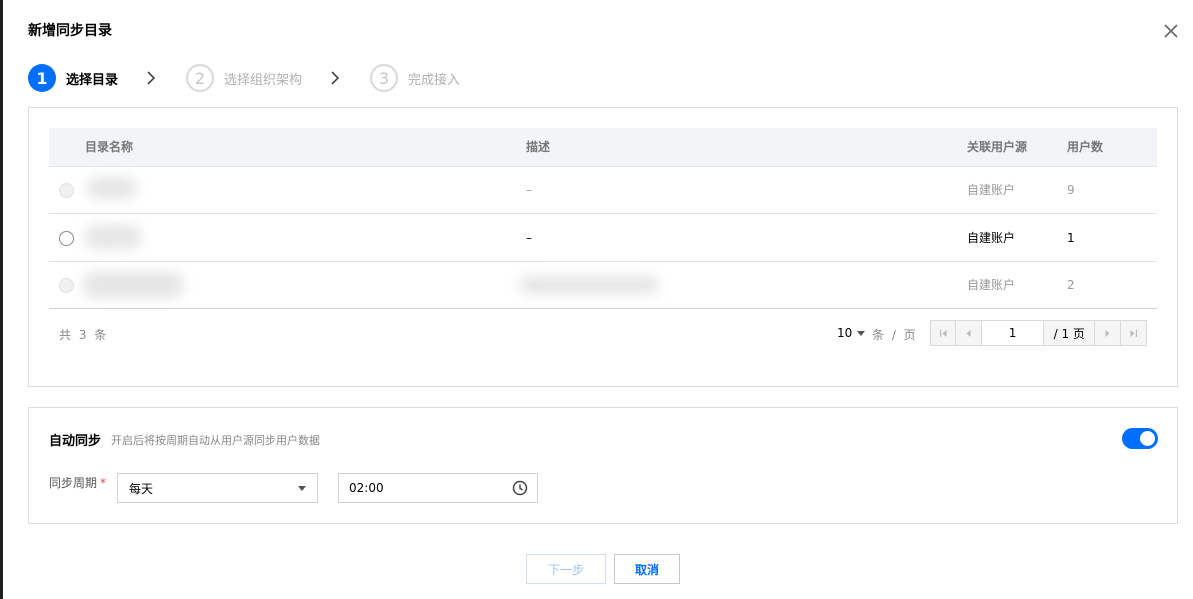 This screenshot has height=599, width=1193. What do you see at coordinates (603, 238) in the screenshot?
I see `table-row: – 自建账户 1` at bounding box center [603, 238].